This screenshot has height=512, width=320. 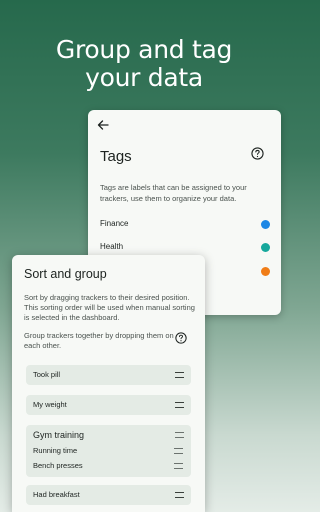 What do you see at coordinates (50, 404) in the screenshot?
I see `tracker-label: My weight` at bounding box center [50, 404].